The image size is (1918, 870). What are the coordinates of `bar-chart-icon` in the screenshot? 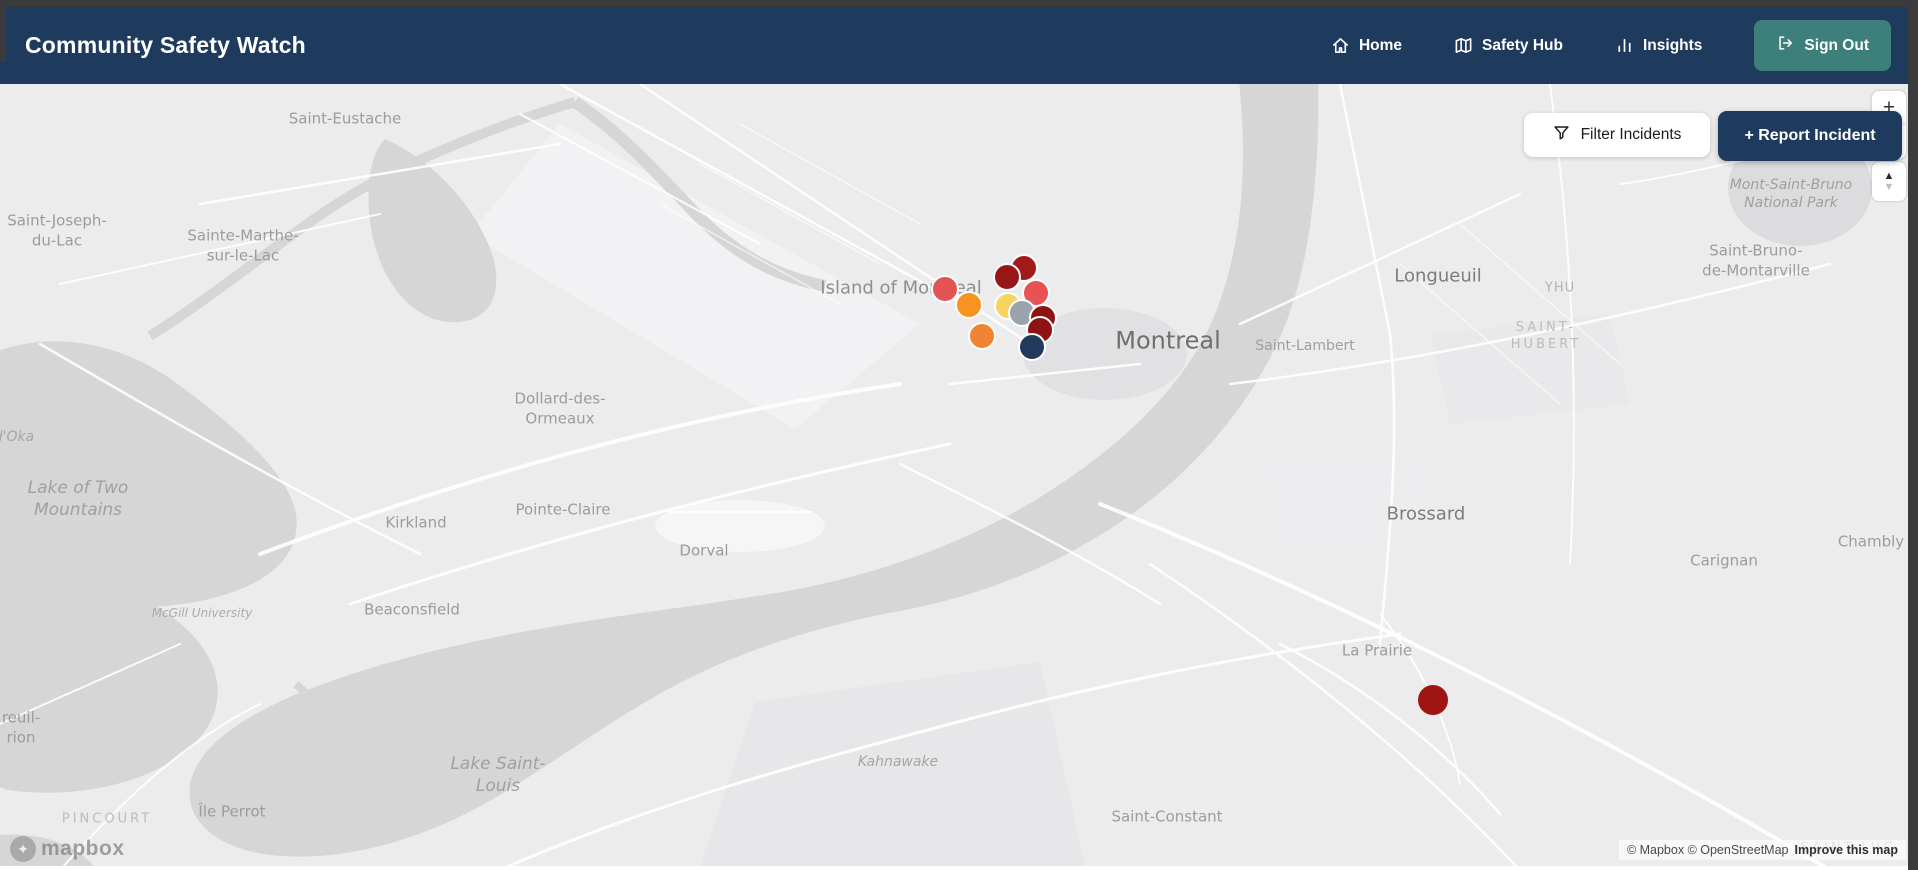 It's located at (1624, 45).